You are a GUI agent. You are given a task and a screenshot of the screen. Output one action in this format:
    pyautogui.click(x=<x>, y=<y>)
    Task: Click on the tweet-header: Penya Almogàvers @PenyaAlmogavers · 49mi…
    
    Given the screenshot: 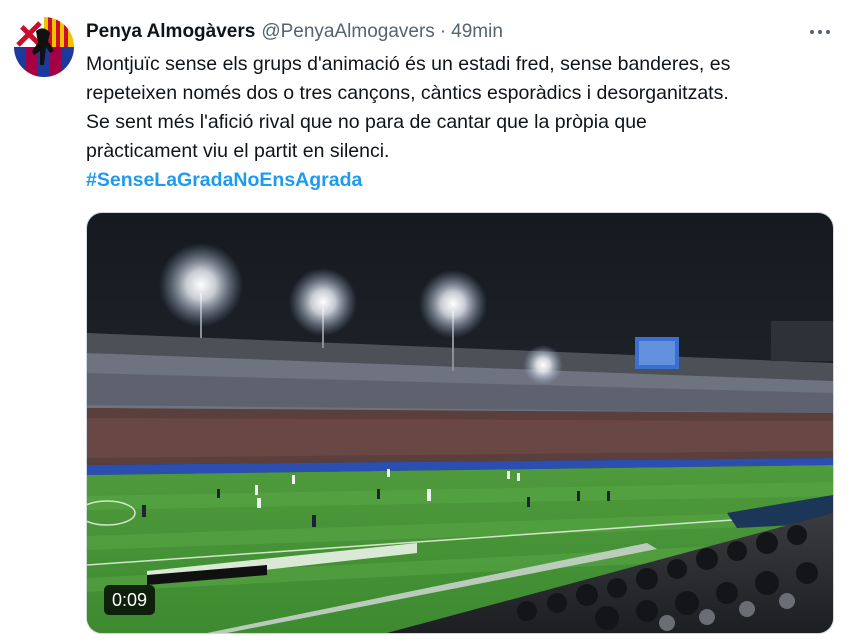 What is the action you would take?
    pyautogui.click(x=294, y=32)
    